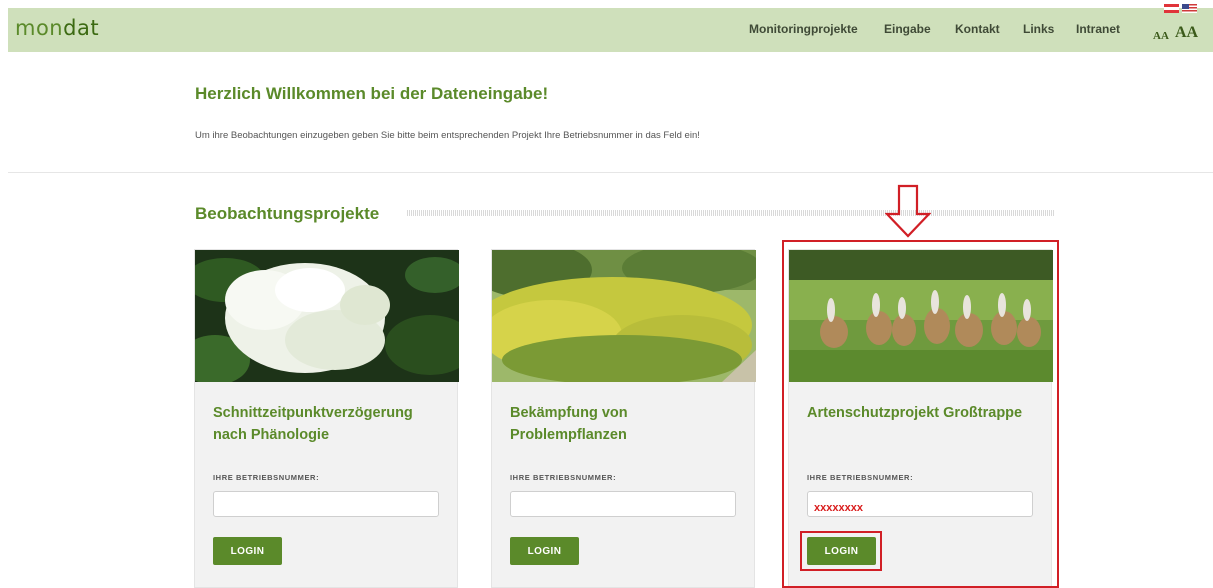 Image resolution: width=1213 pixels, height=588 pixels. Describe the element at coordinates (624, 316) in the screenshot. I see `goldenrod-meadow-photo-icon` at that location.